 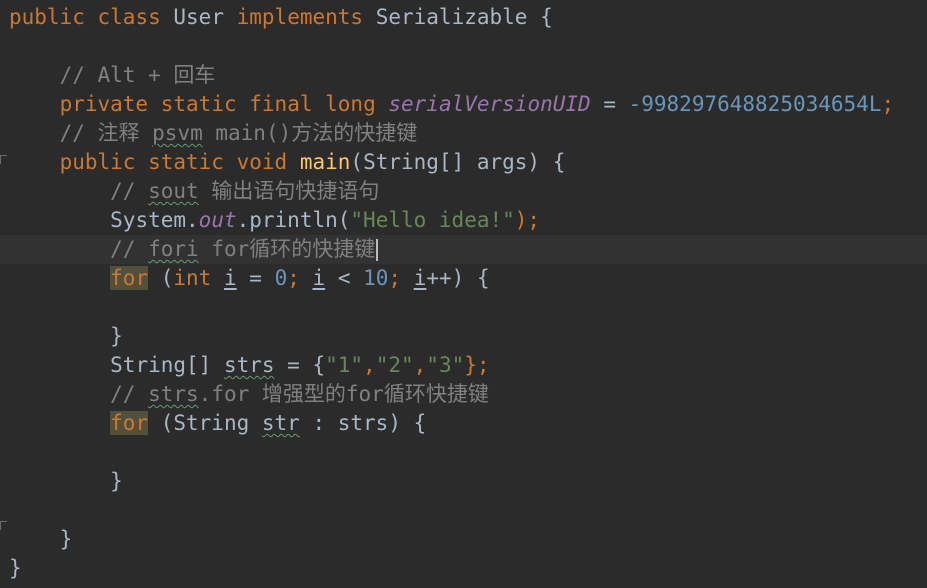 What do you see at coordinates (194, 191) in the screenshot?
I see `code-line-content: // sout 输出语句快捷语句` at bounding box center [194, 191].